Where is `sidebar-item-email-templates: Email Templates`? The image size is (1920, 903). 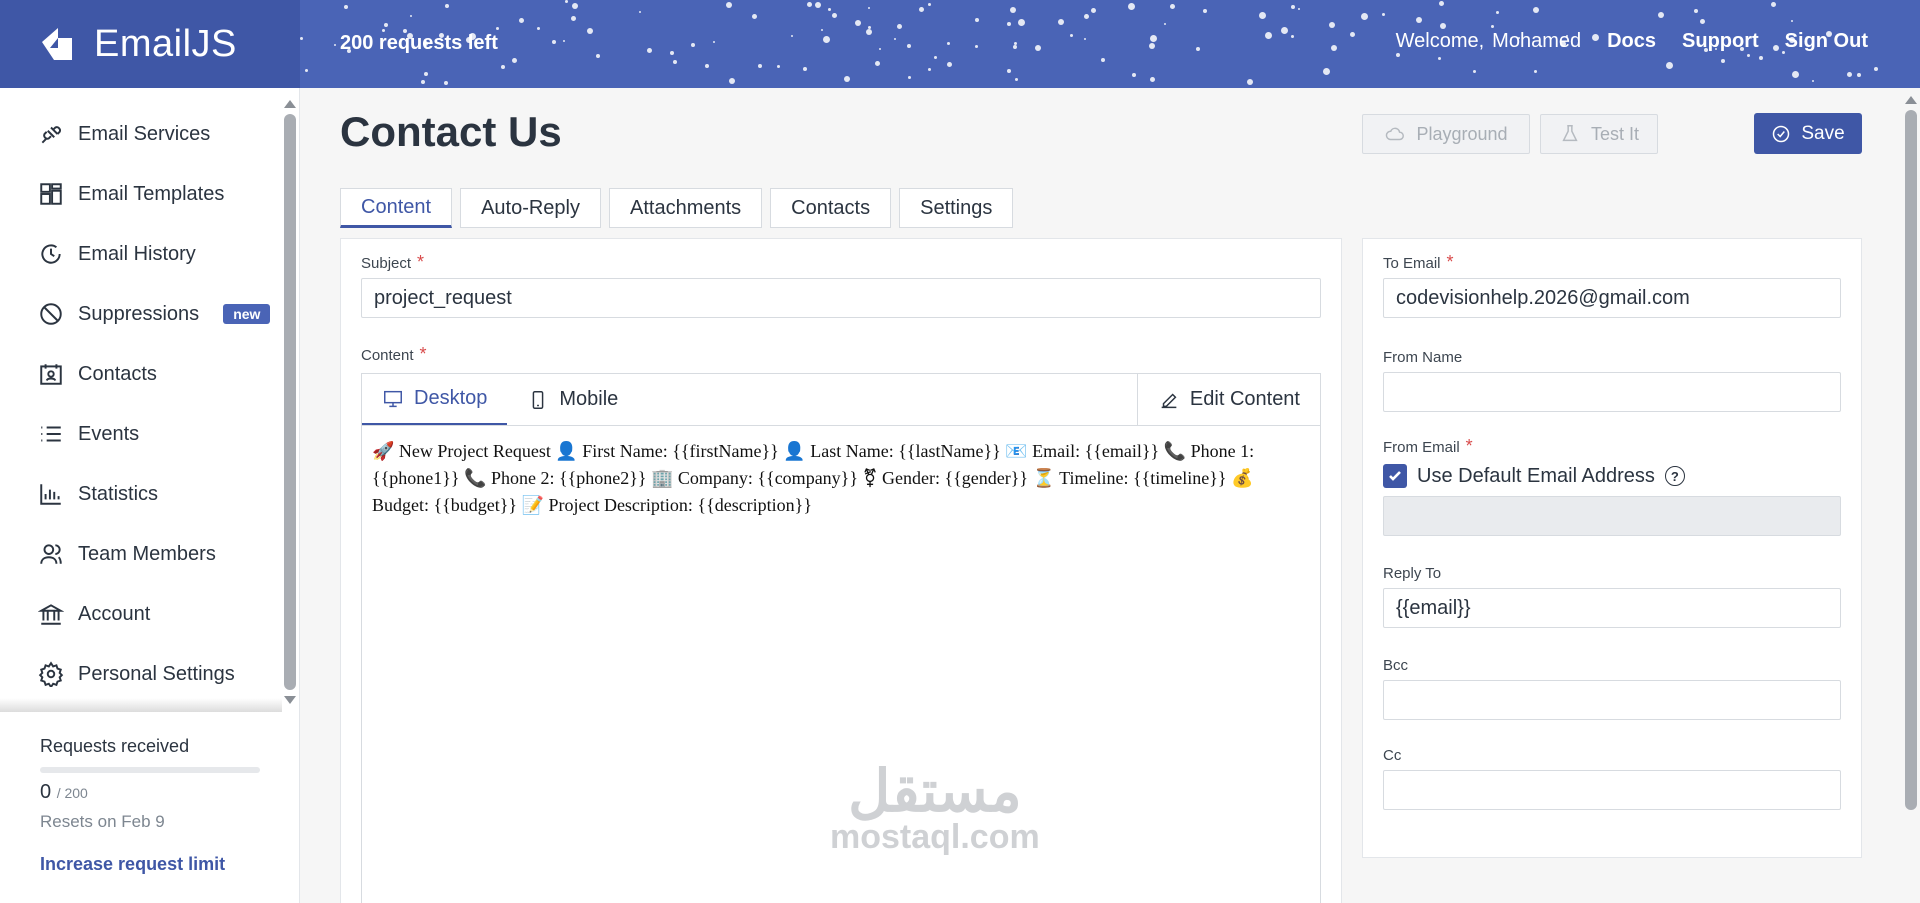
sidebar-item-email-templates: Email Templates is located at coordinates (141, 194).